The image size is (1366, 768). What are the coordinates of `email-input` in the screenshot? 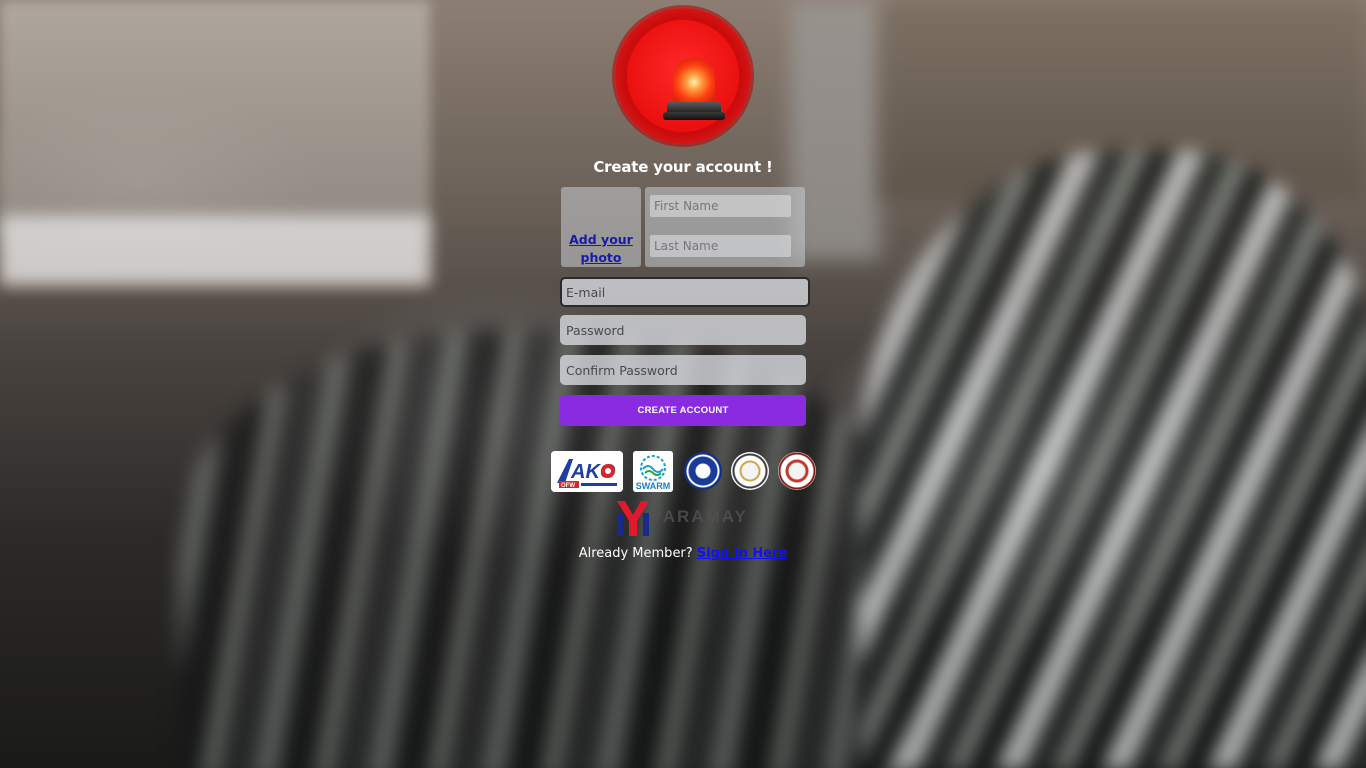 It's located at (685, 292).